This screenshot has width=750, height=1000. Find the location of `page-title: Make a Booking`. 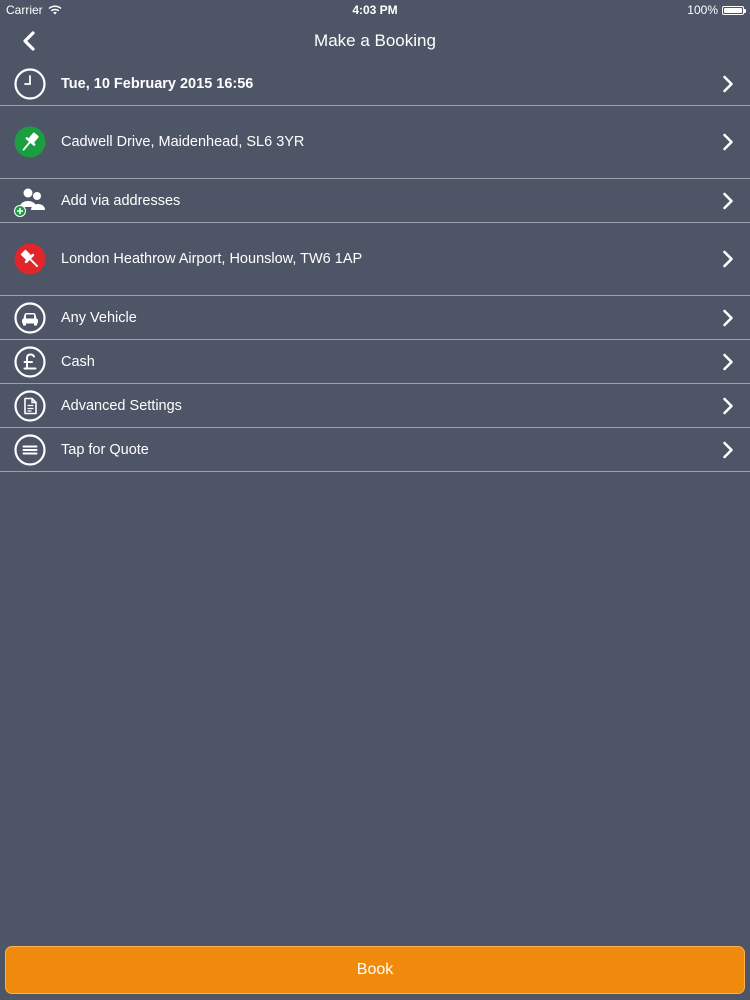

page-title: Make a Booking is located at coordinates (375, 40).